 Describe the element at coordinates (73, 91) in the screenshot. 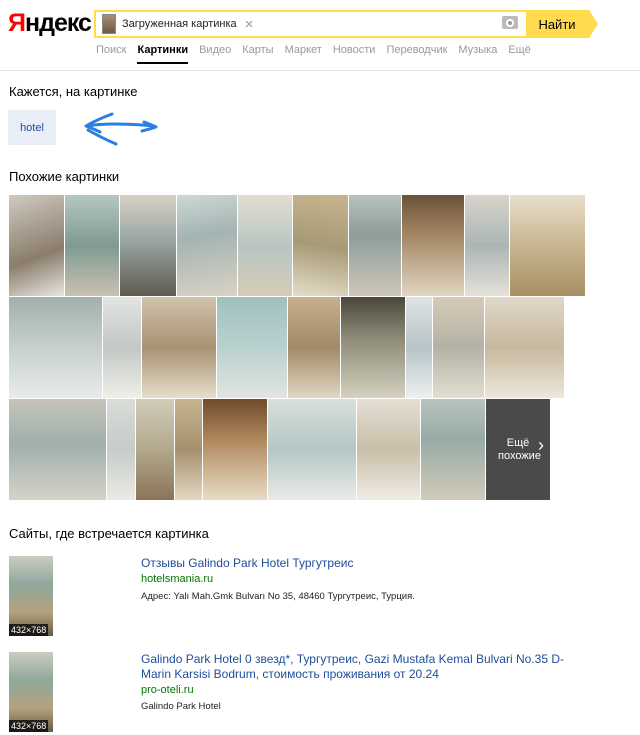

I see `recognized-title: Кажется, на картинке` at that location.